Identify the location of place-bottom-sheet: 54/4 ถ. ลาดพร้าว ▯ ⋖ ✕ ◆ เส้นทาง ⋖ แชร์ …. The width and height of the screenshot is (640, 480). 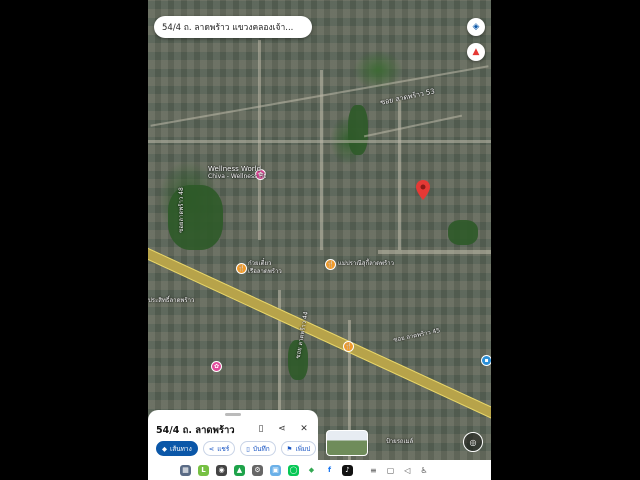
(233, 435).